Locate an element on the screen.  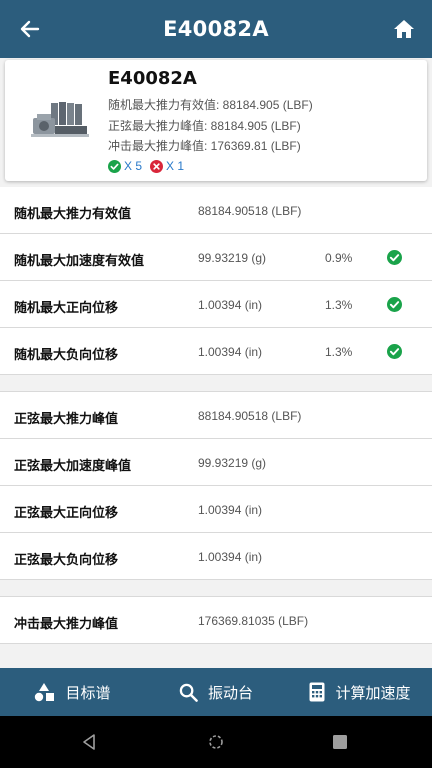
row-label: 随机最大推力有效值 is located at coordinates (73, 213).